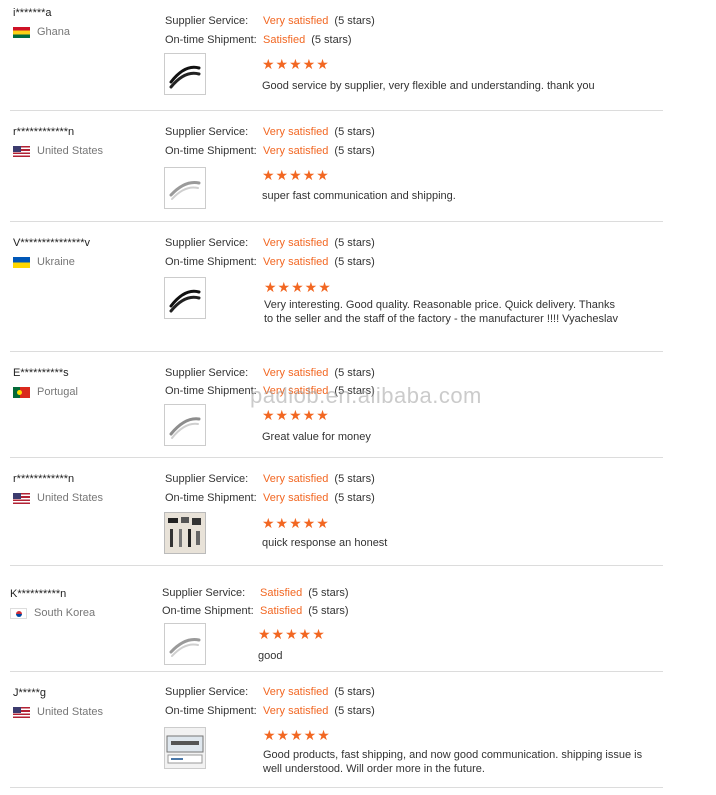 Image resolution: width=716 pixels, height=795 pixels. What do you see at coordinates (30, 693) in the screenshot?
I see `buyer-name: J*****g` at bounding box center [30, 693].